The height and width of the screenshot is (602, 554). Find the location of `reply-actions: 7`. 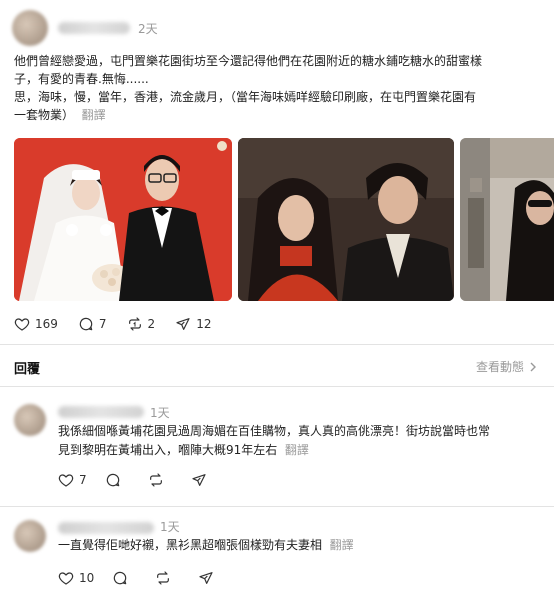

reply-actions: 7 is located at coordinates (145, 480).